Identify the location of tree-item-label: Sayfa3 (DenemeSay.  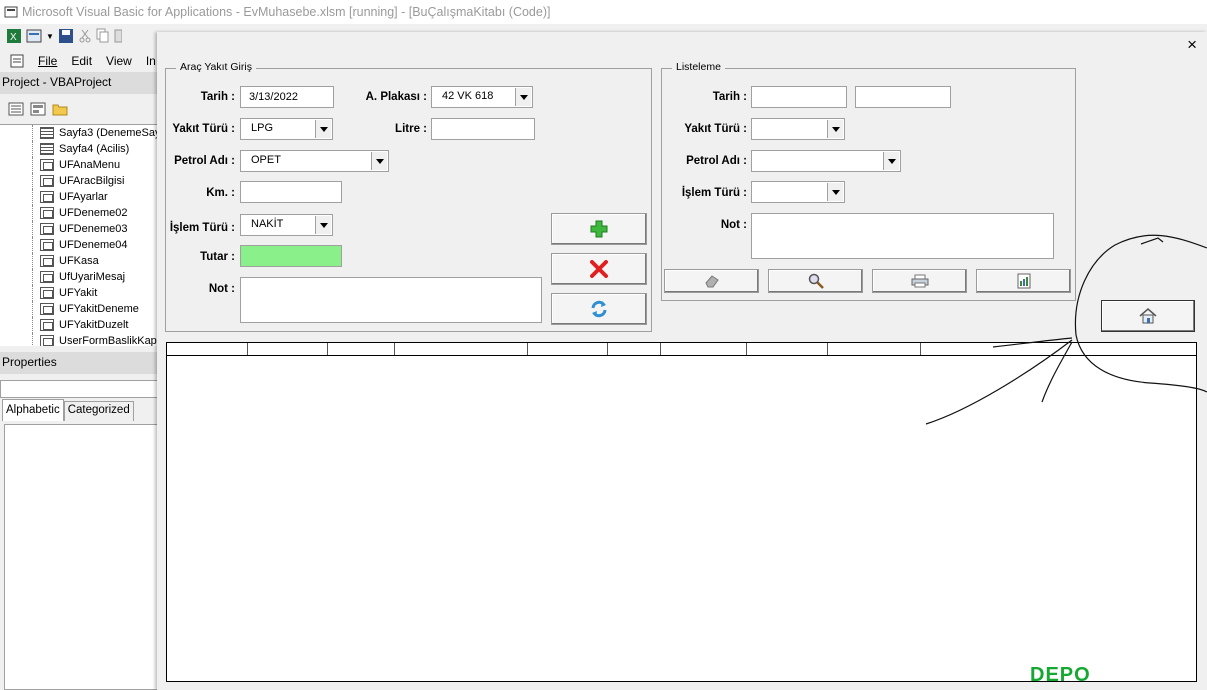
(109, 133).